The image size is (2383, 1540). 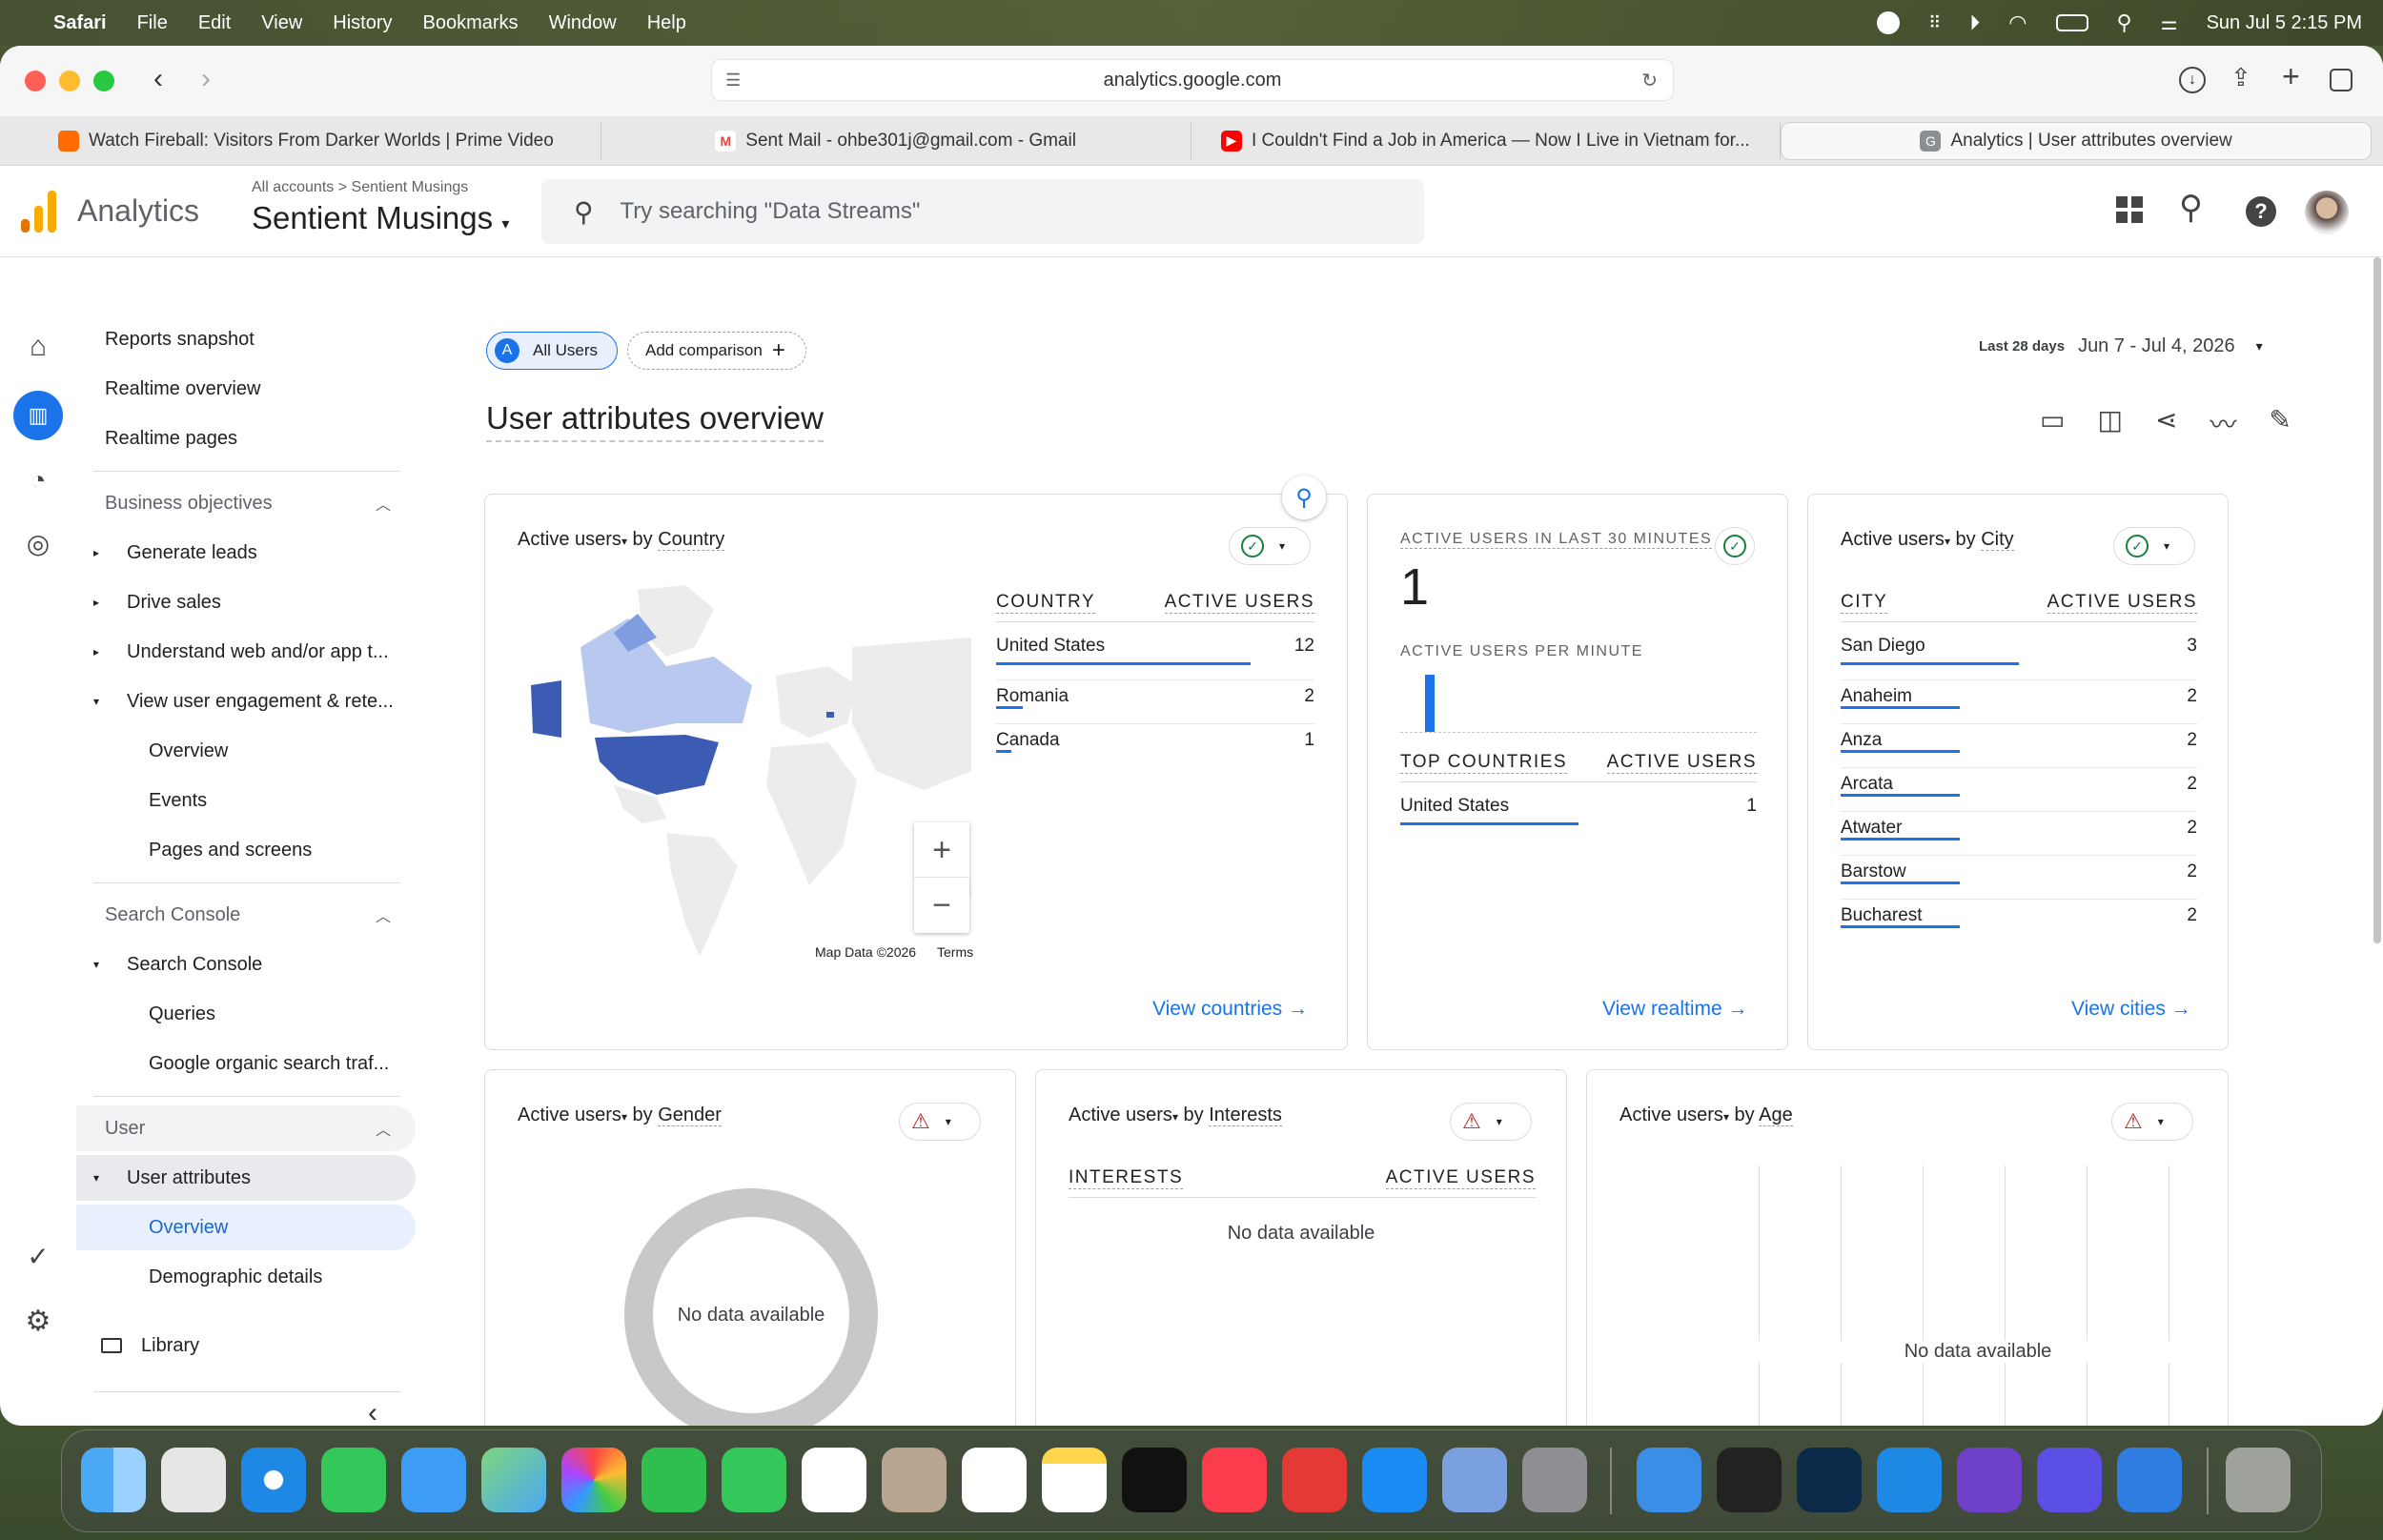 What do you see at coordinates (2125, 22) in the screenshot?
I see `spotlight-search-icon: ⚲` at bounding box center [2125, 22].